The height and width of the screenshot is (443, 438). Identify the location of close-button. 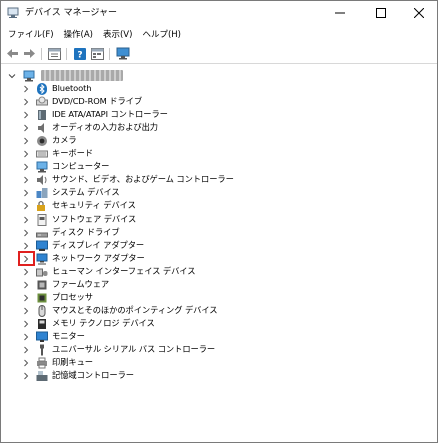
(419, 13).